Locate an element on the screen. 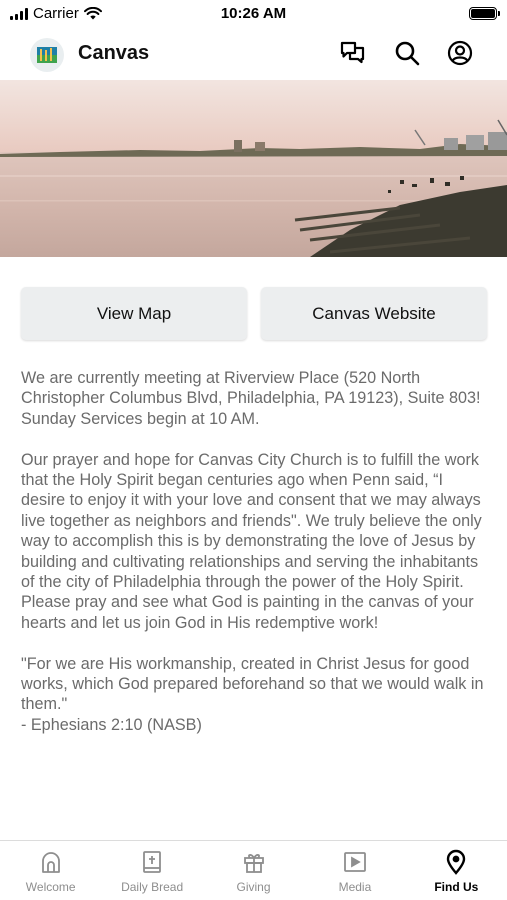 The width and height of the screenshot is (507, 900). app-logo is located at coordinates (47, 55).